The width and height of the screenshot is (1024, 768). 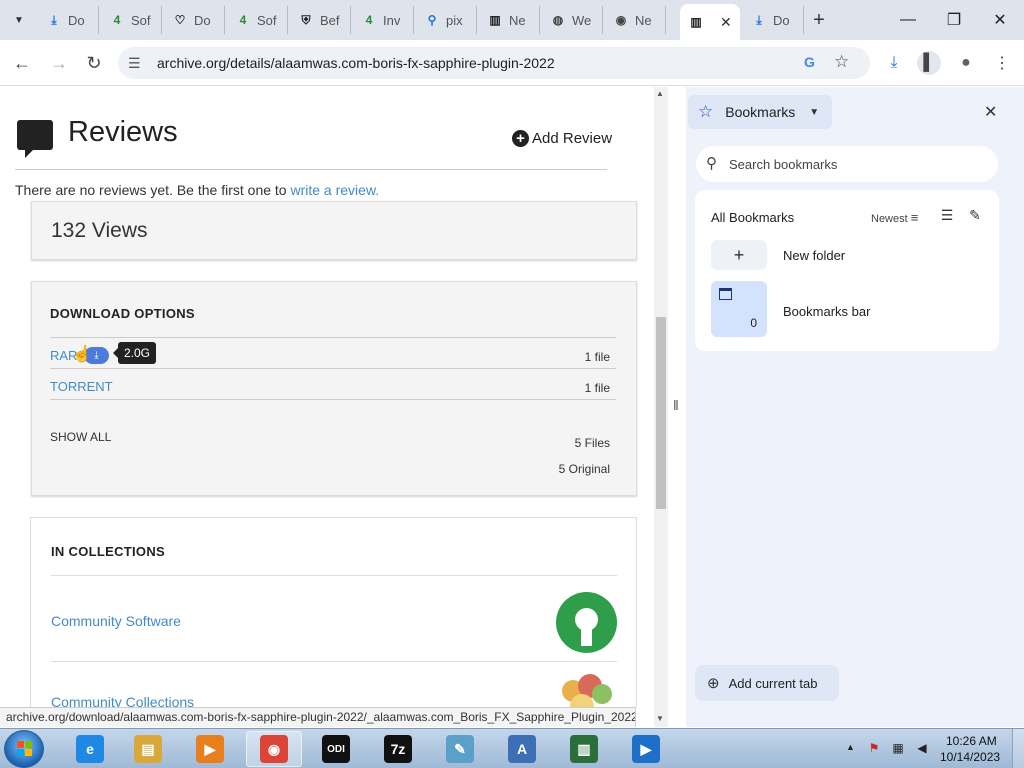 What do you see at coordinates (661, 413) in the screenshot?
I see `scroll-thumb` at bounding box center [661, 413].